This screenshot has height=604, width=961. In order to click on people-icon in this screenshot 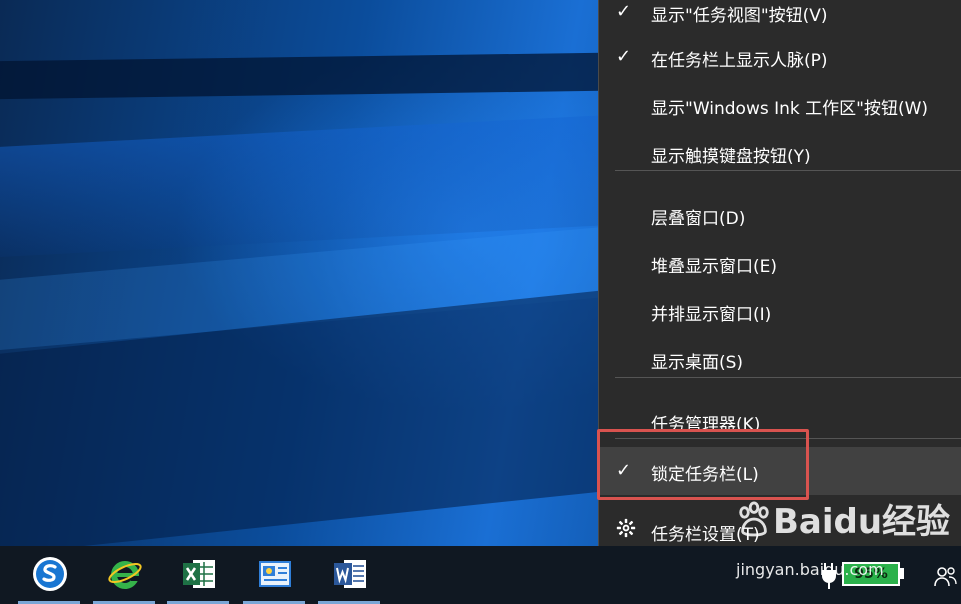, I will do `click(946, 577)`.